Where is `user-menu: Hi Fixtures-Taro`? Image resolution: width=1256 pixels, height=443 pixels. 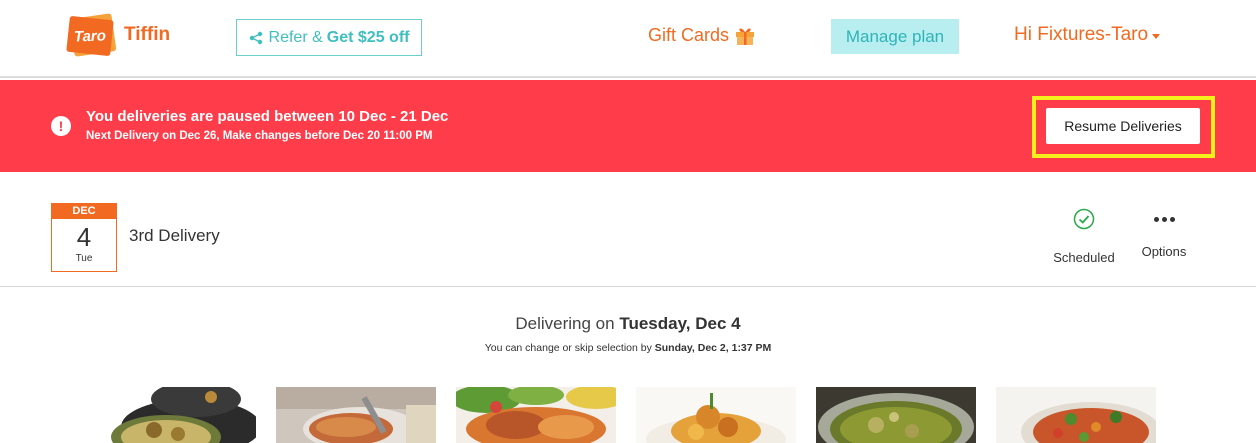 user-menu: Hi Fixtures-Taro is located at coordinates (1087, 35).